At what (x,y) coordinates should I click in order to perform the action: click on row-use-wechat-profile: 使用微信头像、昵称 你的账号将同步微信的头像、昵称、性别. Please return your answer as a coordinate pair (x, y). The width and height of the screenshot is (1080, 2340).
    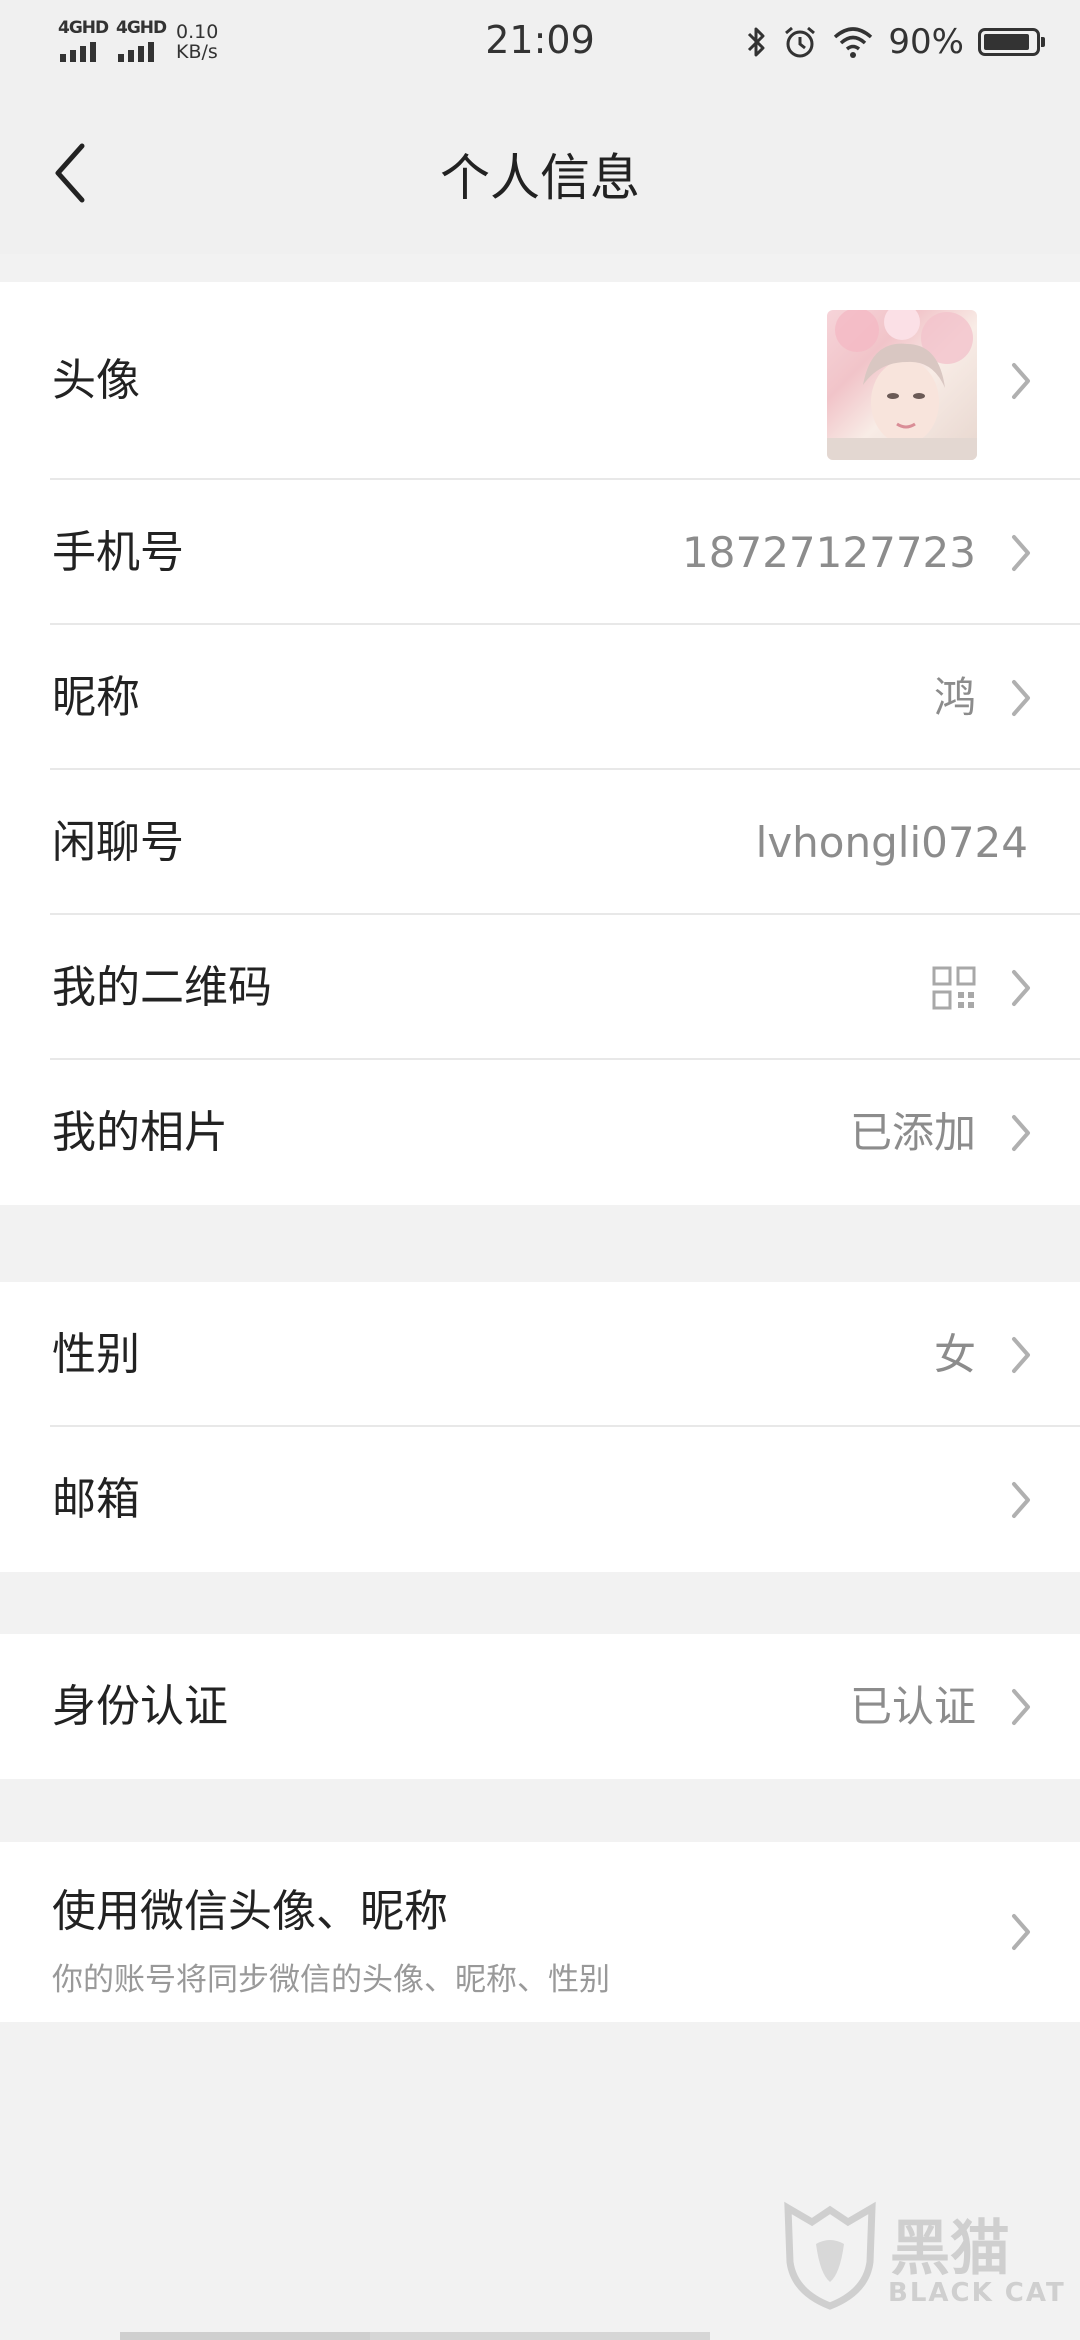
    Looking at the image, I should click on (540, 1932).